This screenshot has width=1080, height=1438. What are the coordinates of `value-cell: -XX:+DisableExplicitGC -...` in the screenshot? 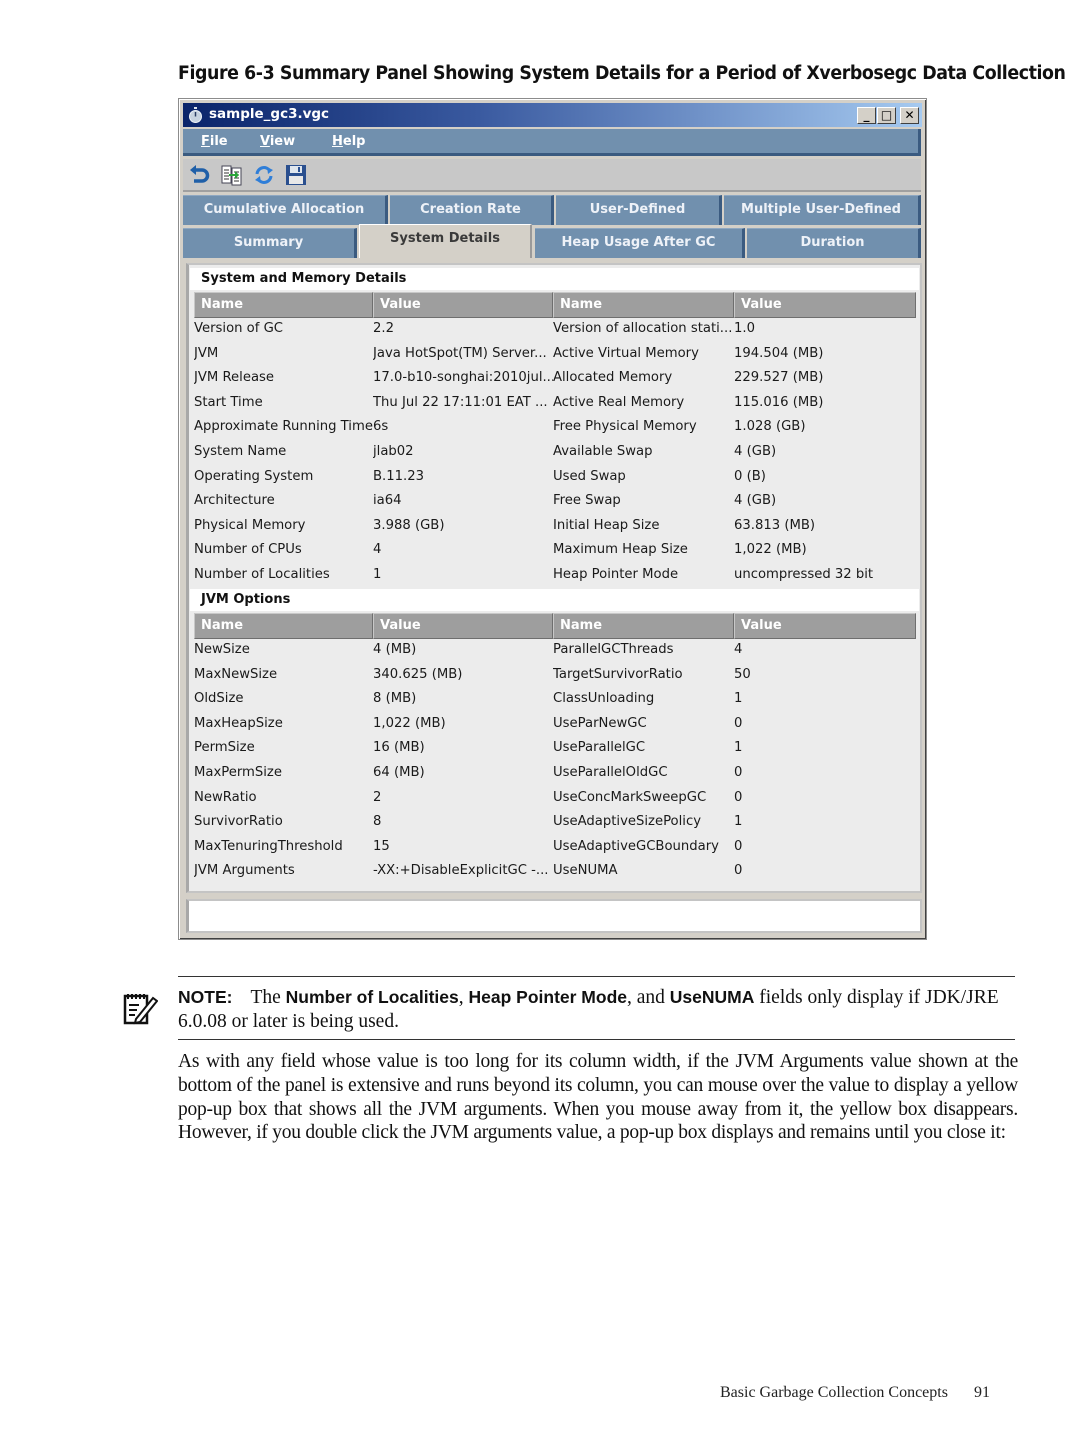 It's located at (463, 870).